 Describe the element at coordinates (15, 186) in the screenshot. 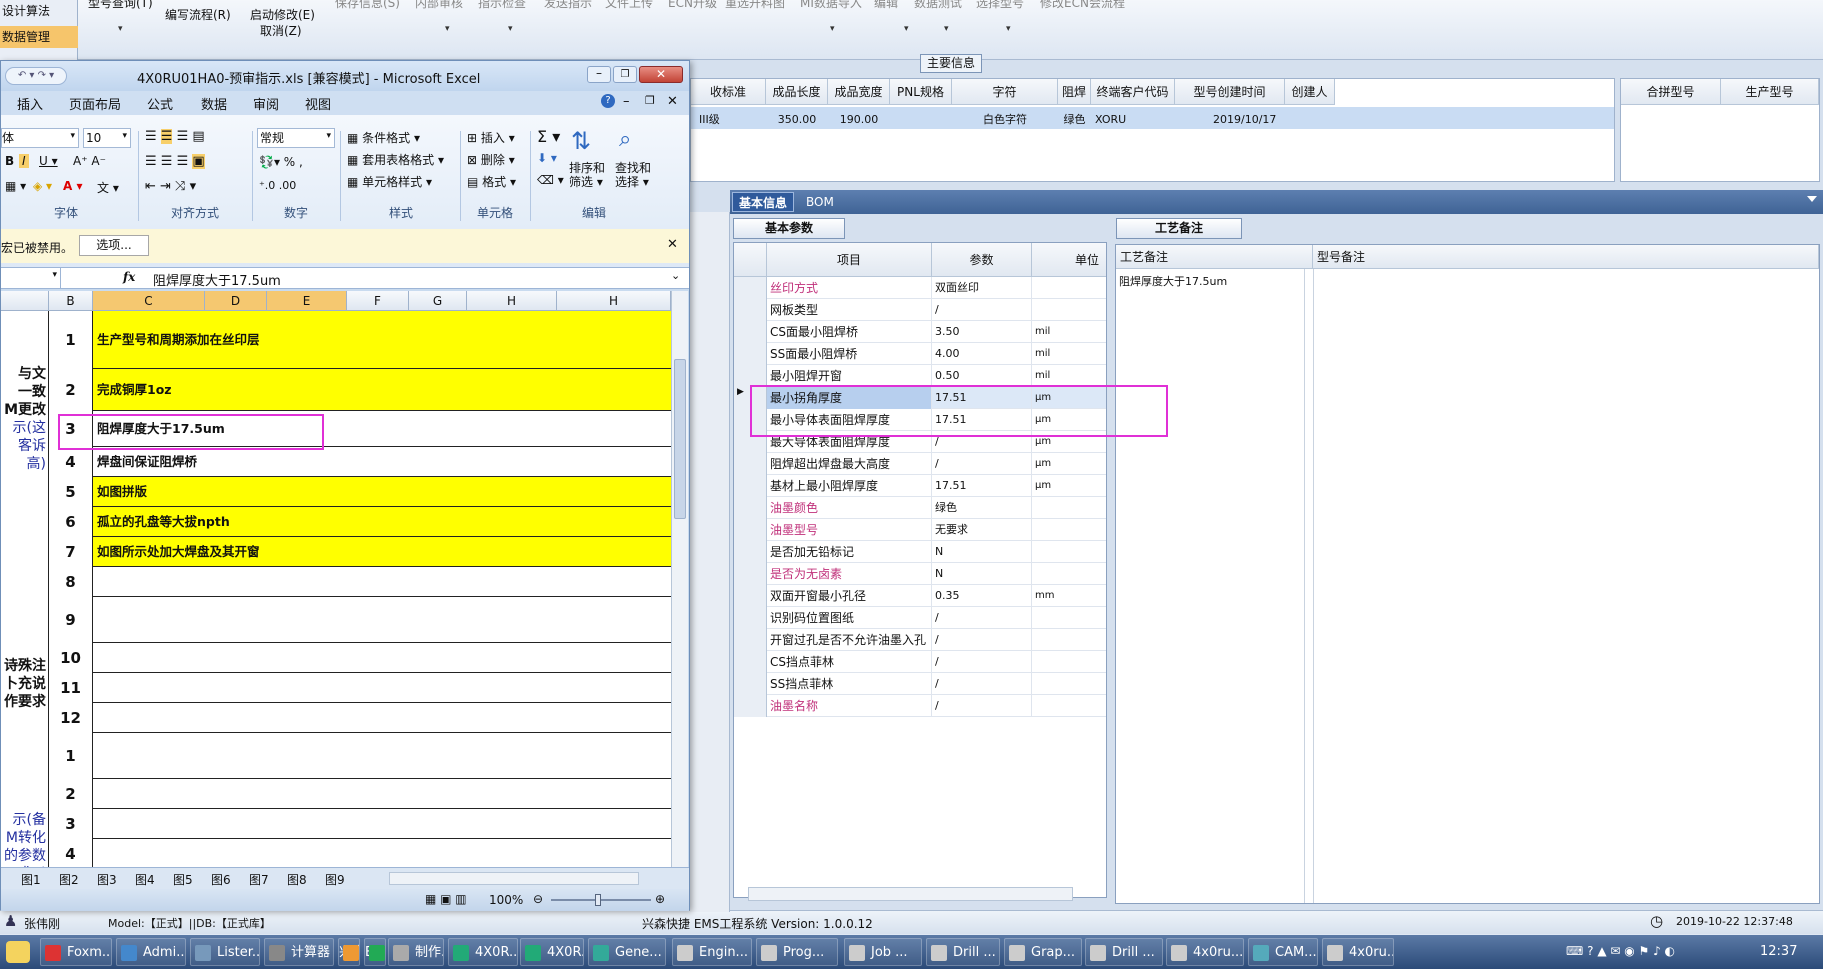

I see `borders-button: ▦ ▾` at that location.